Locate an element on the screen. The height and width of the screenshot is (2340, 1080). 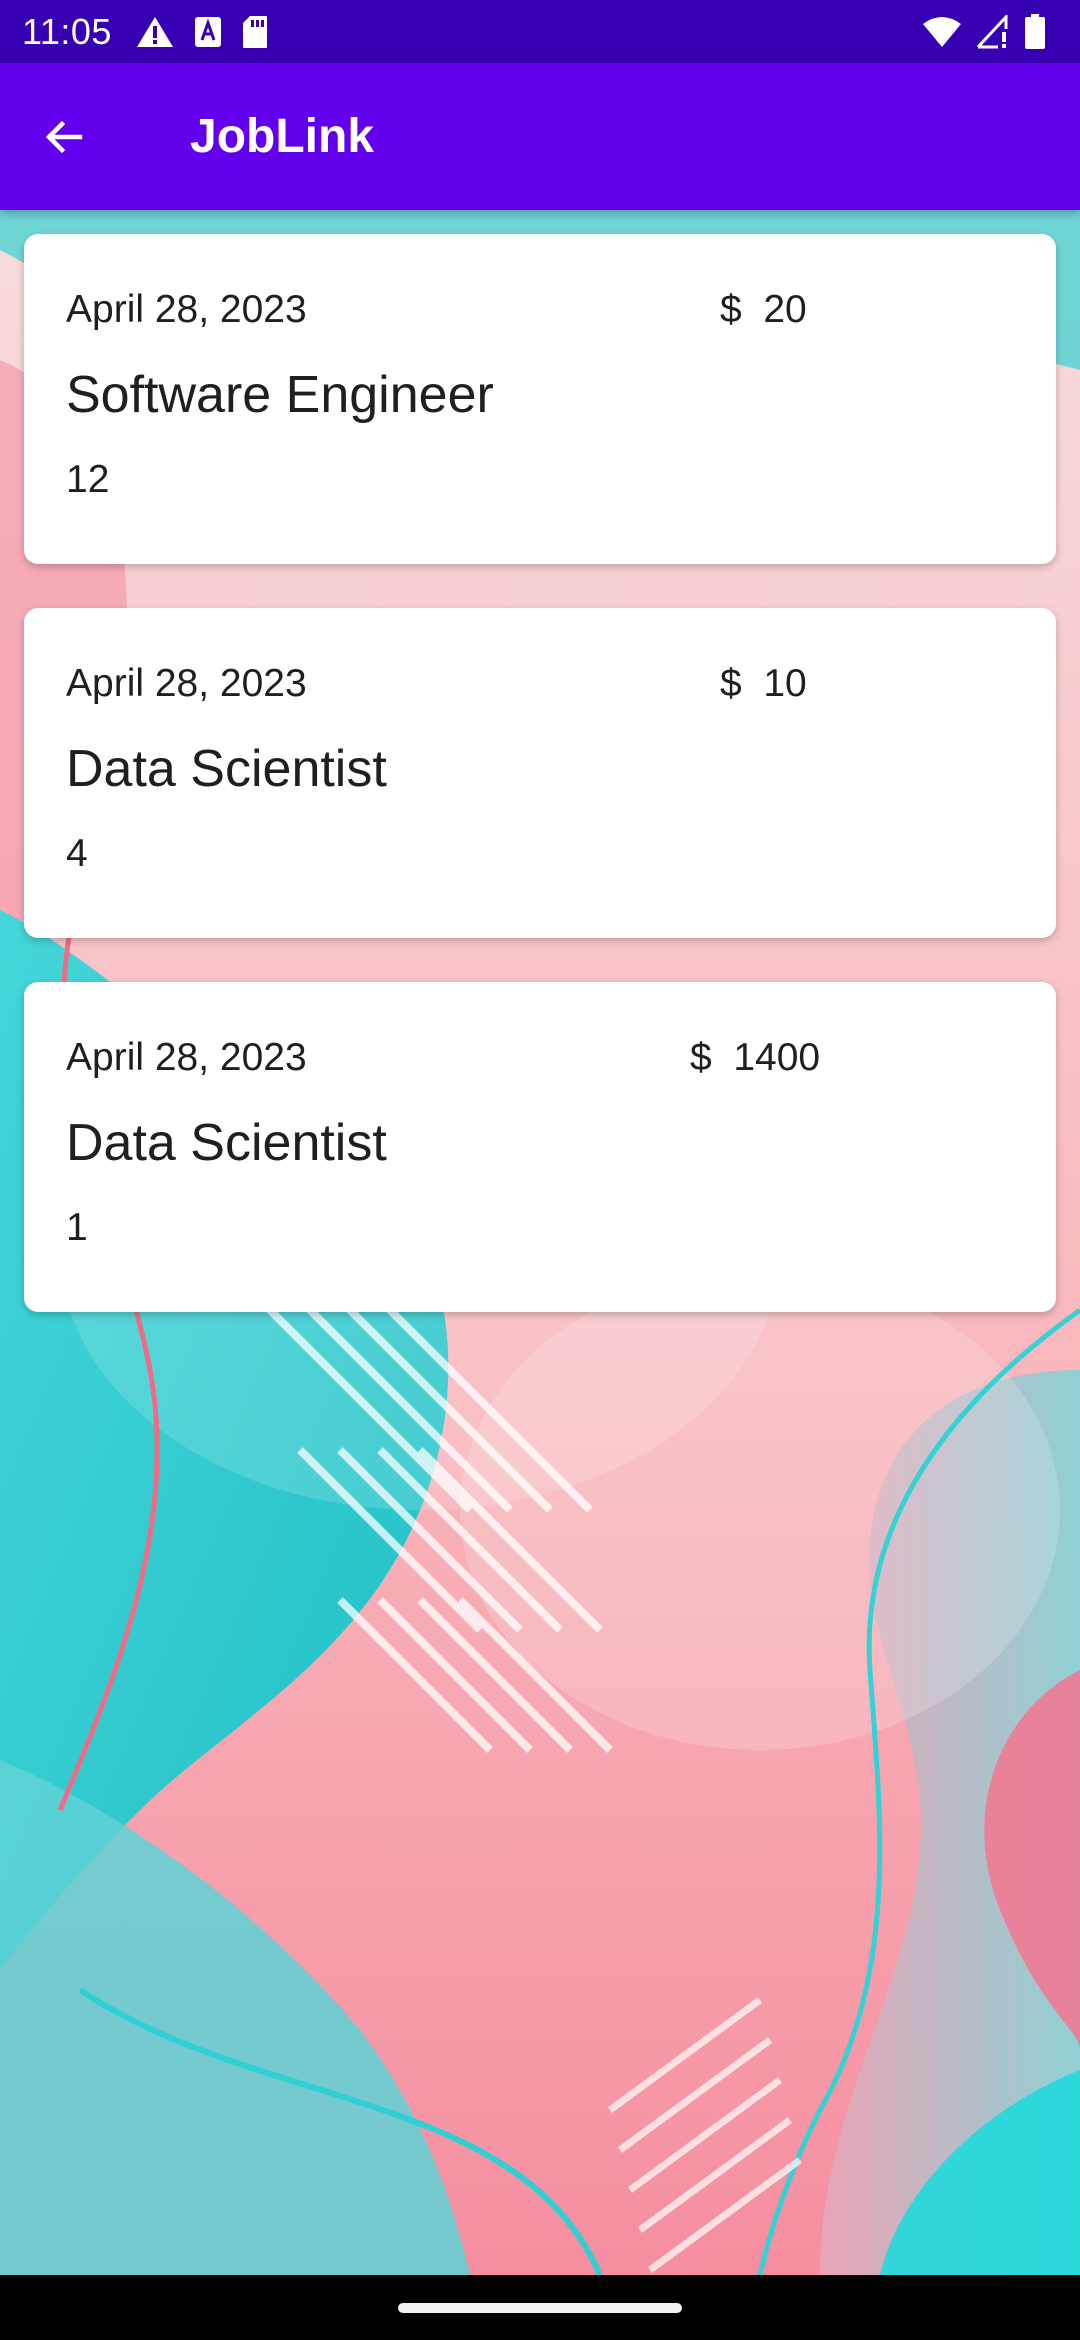
text-a-icon is located at coordinates (208, 32).